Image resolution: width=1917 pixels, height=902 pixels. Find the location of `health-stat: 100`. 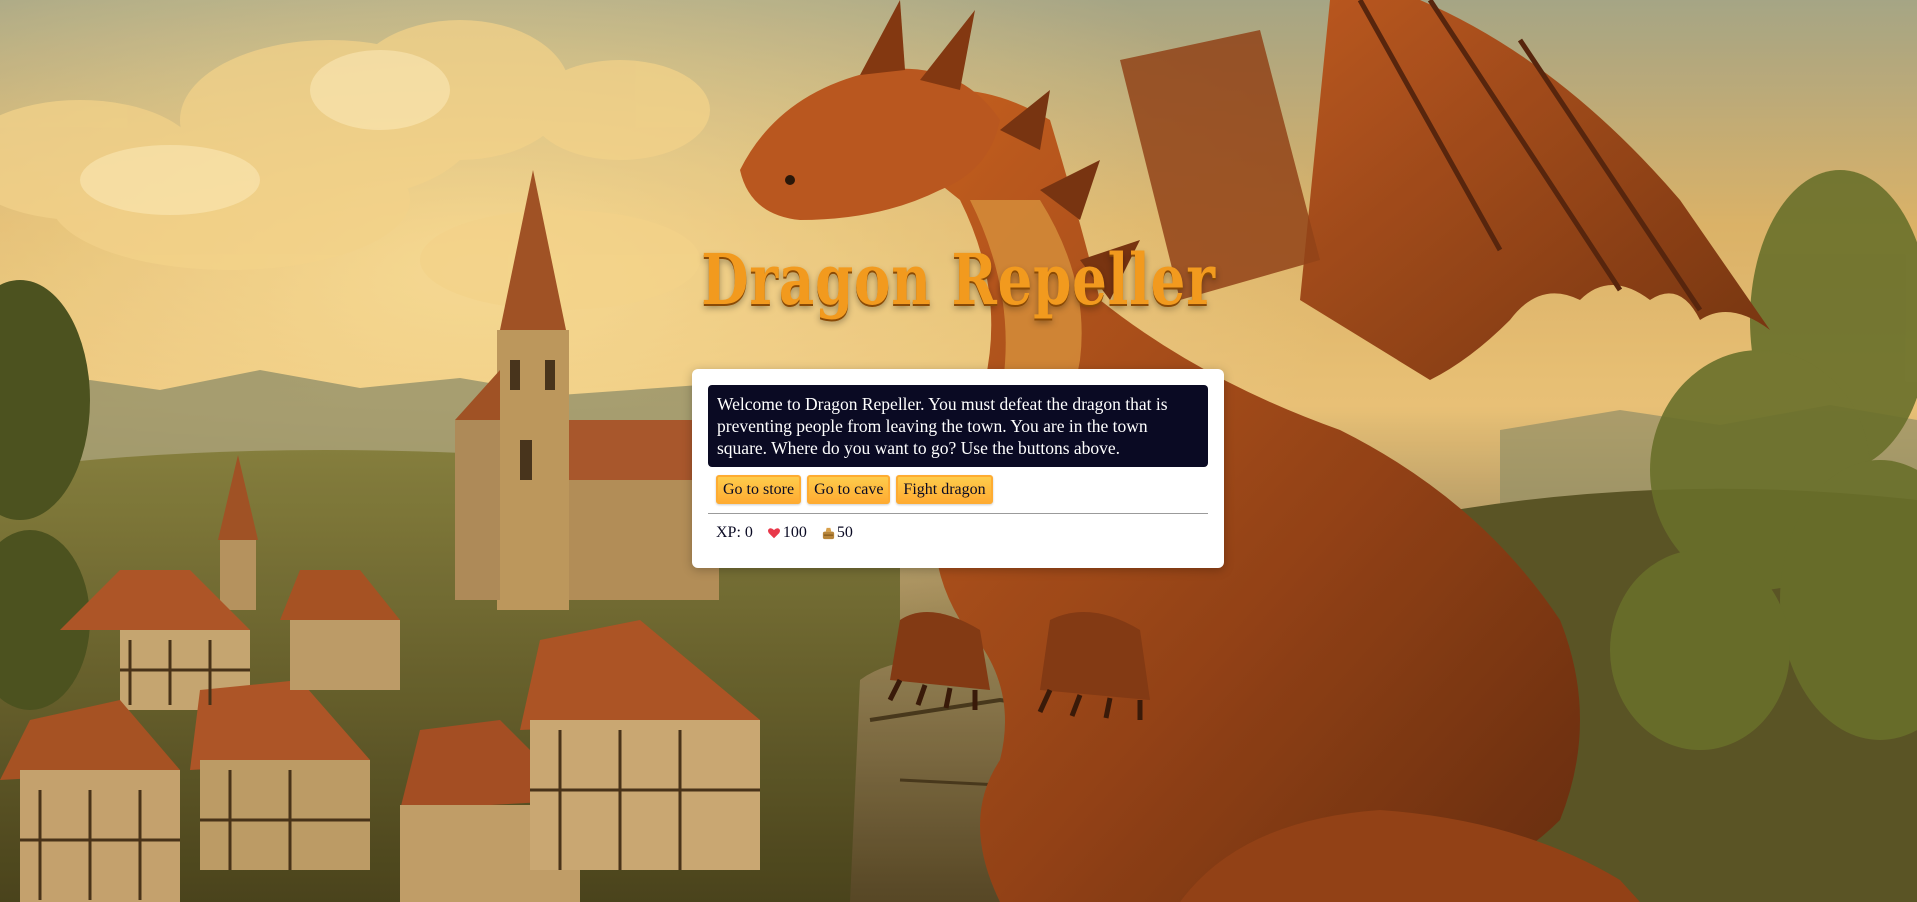

health-stat: 100 is located at coordinates (787, 533).